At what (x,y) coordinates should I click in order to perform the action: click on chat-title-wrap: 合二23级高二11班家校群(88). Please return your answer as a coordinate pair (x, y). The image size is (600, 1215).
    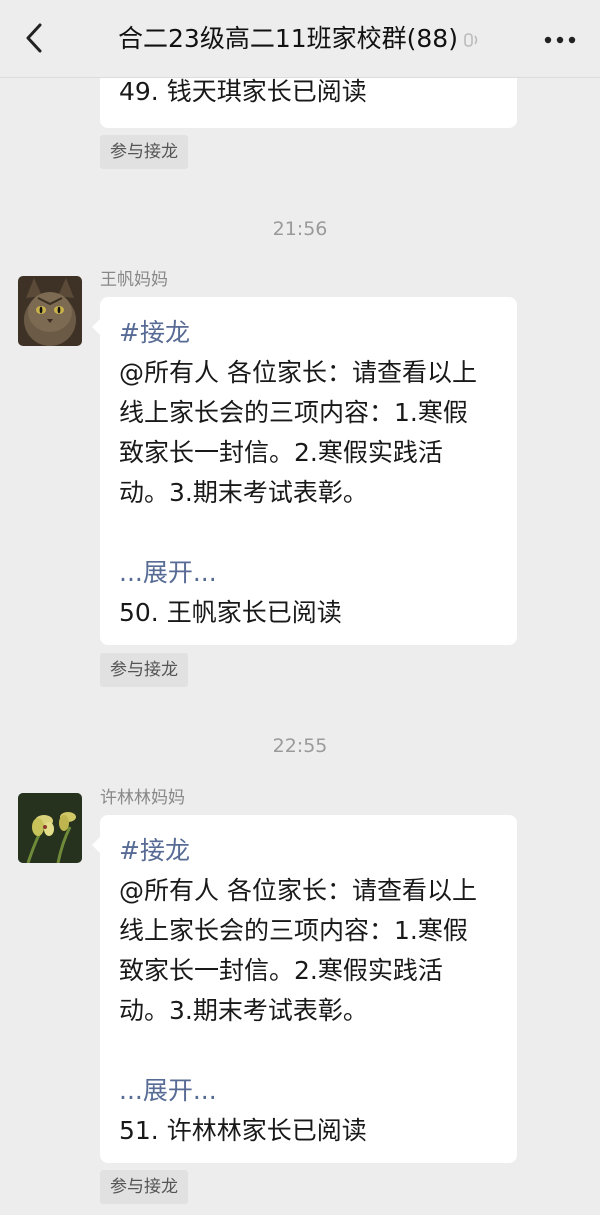
    Looking at the image, I should click on (300, 39).